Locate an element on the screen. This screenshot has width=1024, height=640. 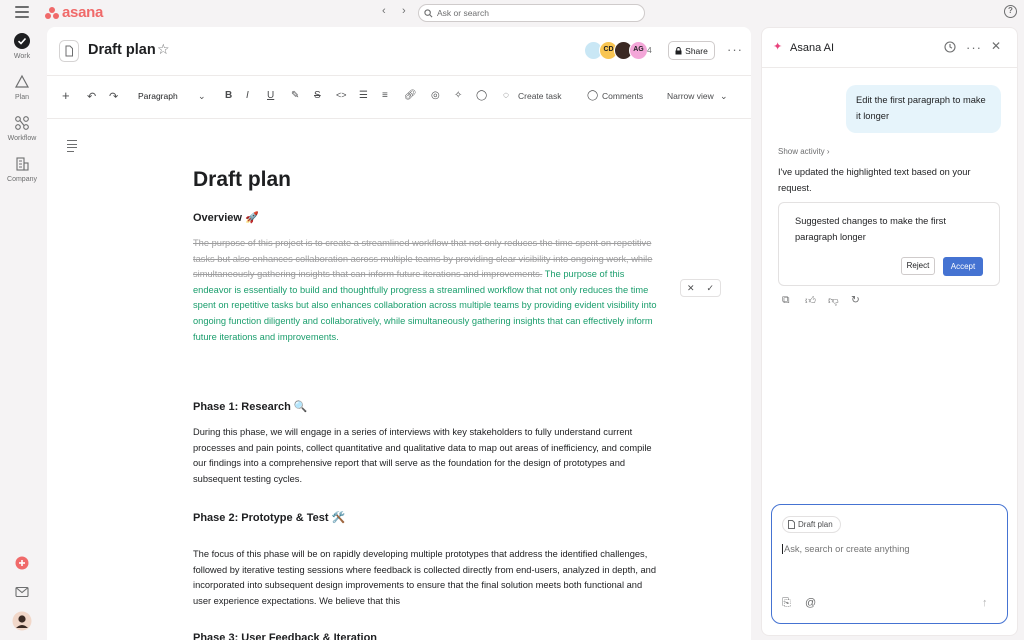
share-button: Share is located at coordinates (691, 50).